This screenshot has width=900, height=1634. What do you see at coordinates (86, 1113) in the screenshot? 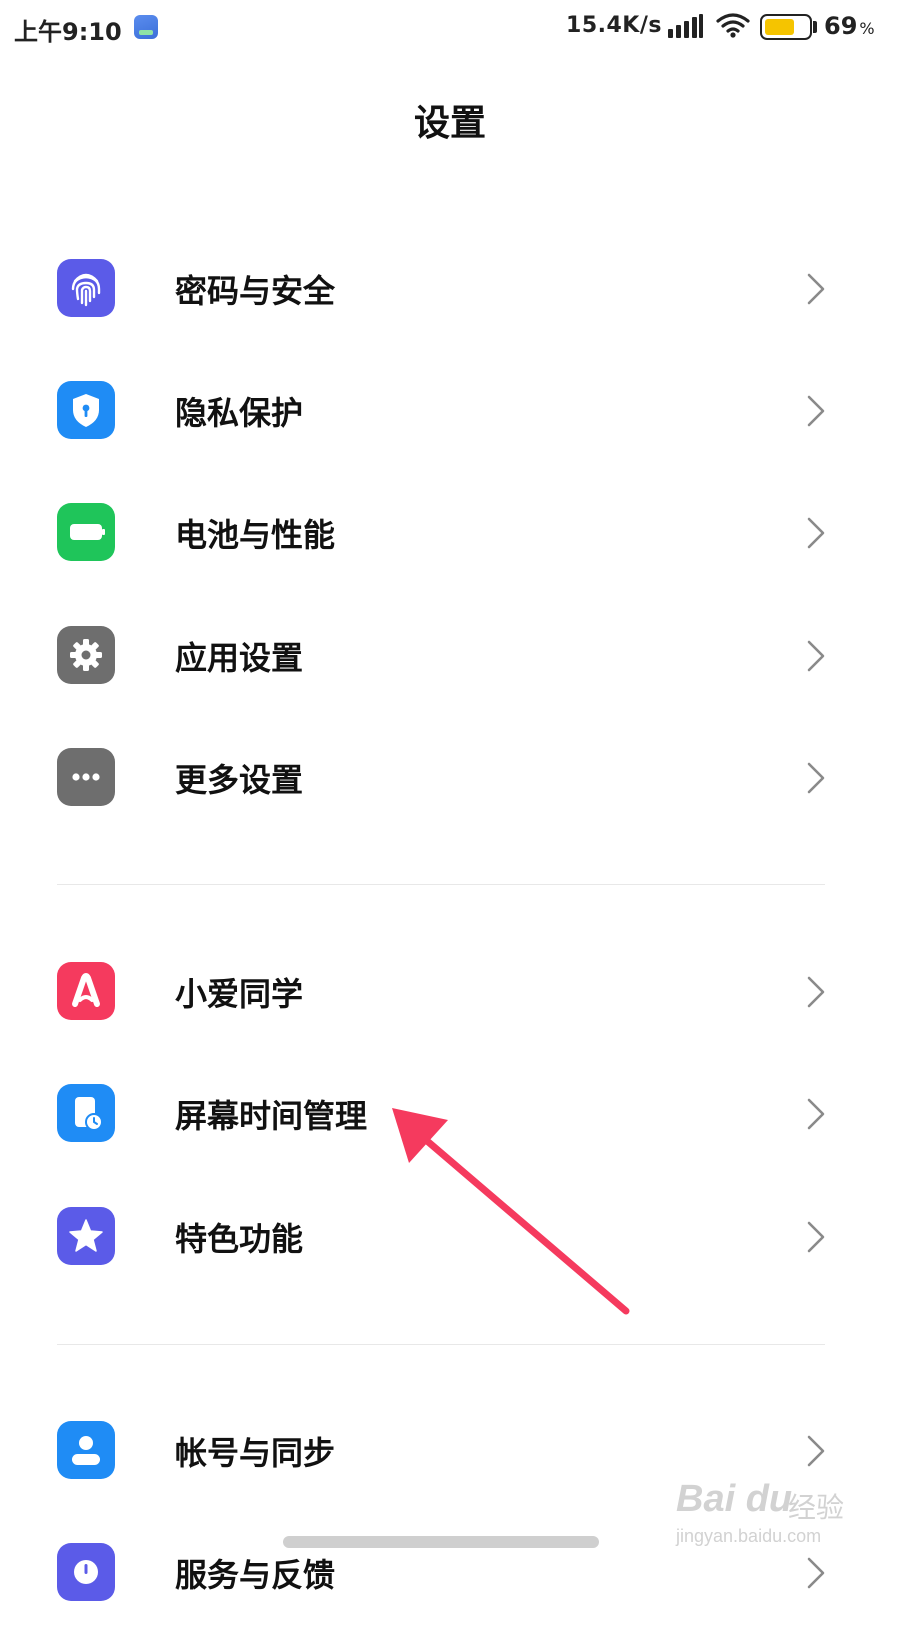
I see `screen-time-icon` at bounding box center [86, 1113].